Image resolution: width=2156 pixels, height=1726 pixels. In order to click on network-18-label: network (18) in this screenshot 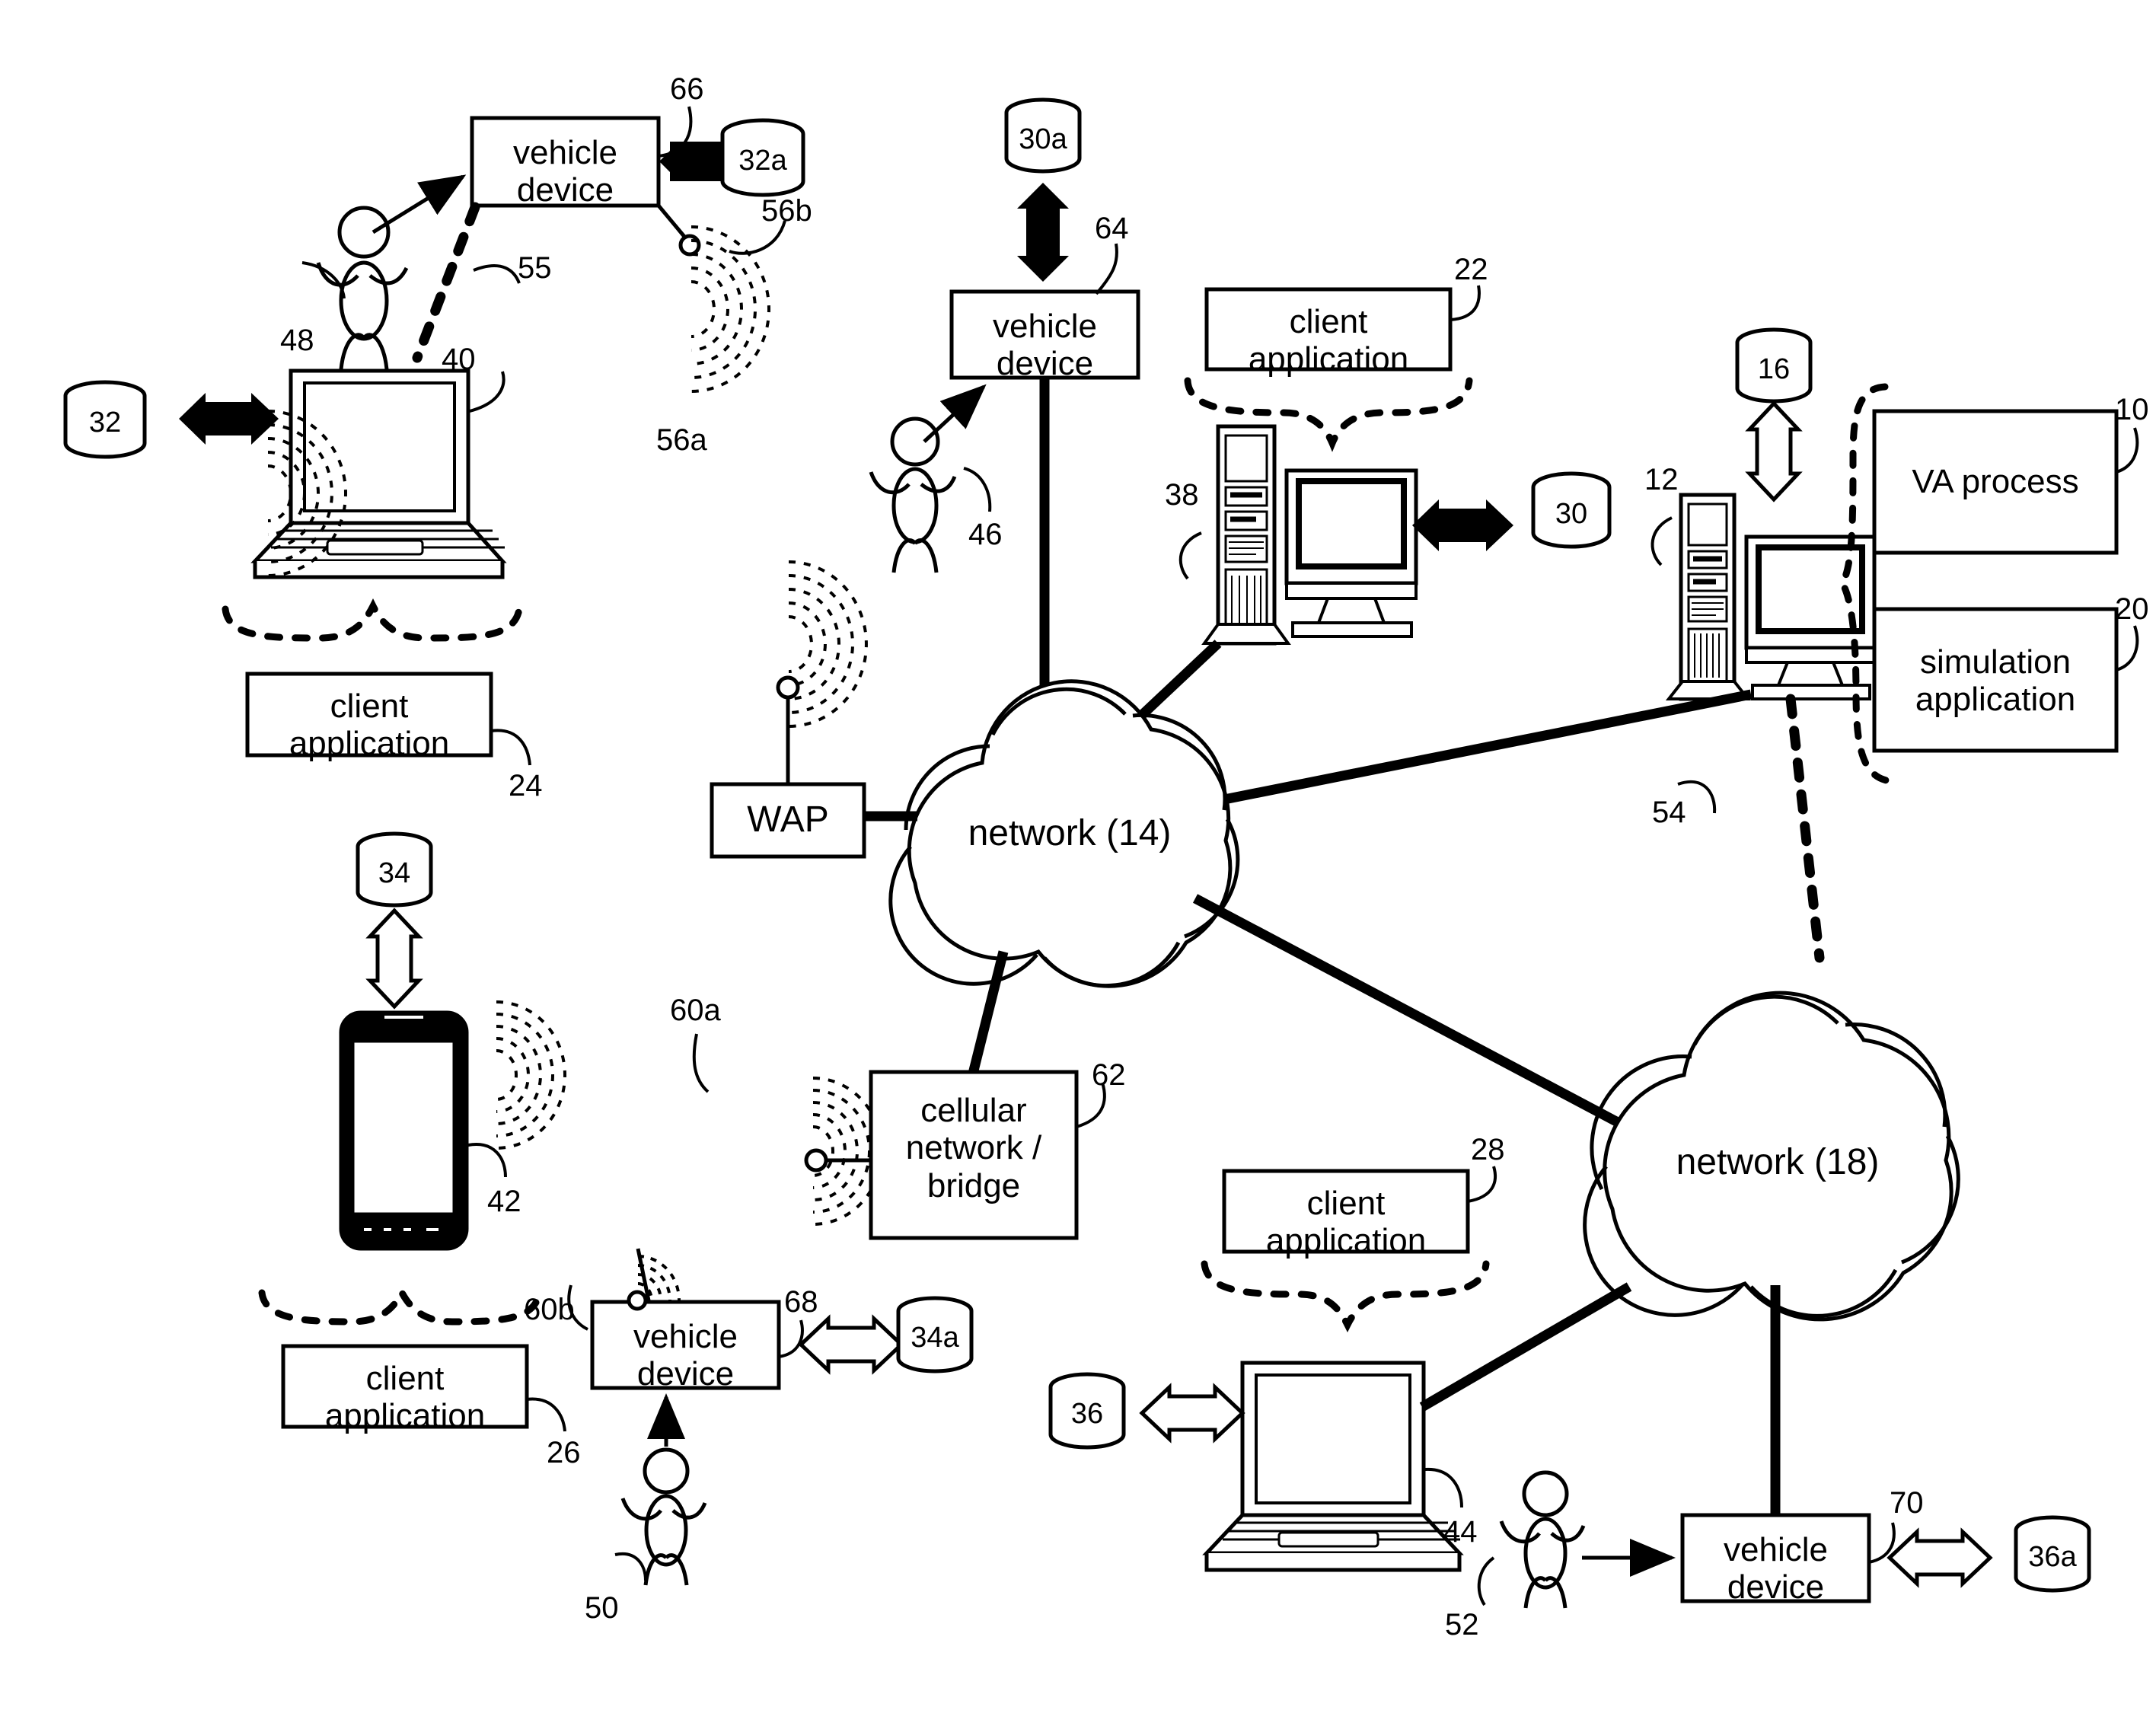, I will do `click(1778, 1162)`.